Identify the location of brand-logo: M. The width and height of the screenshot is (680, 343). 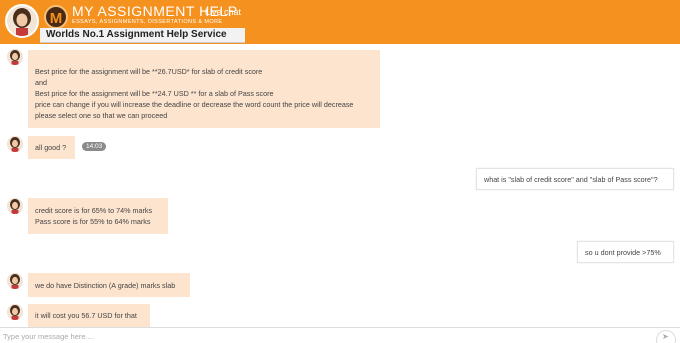
(56, 17).